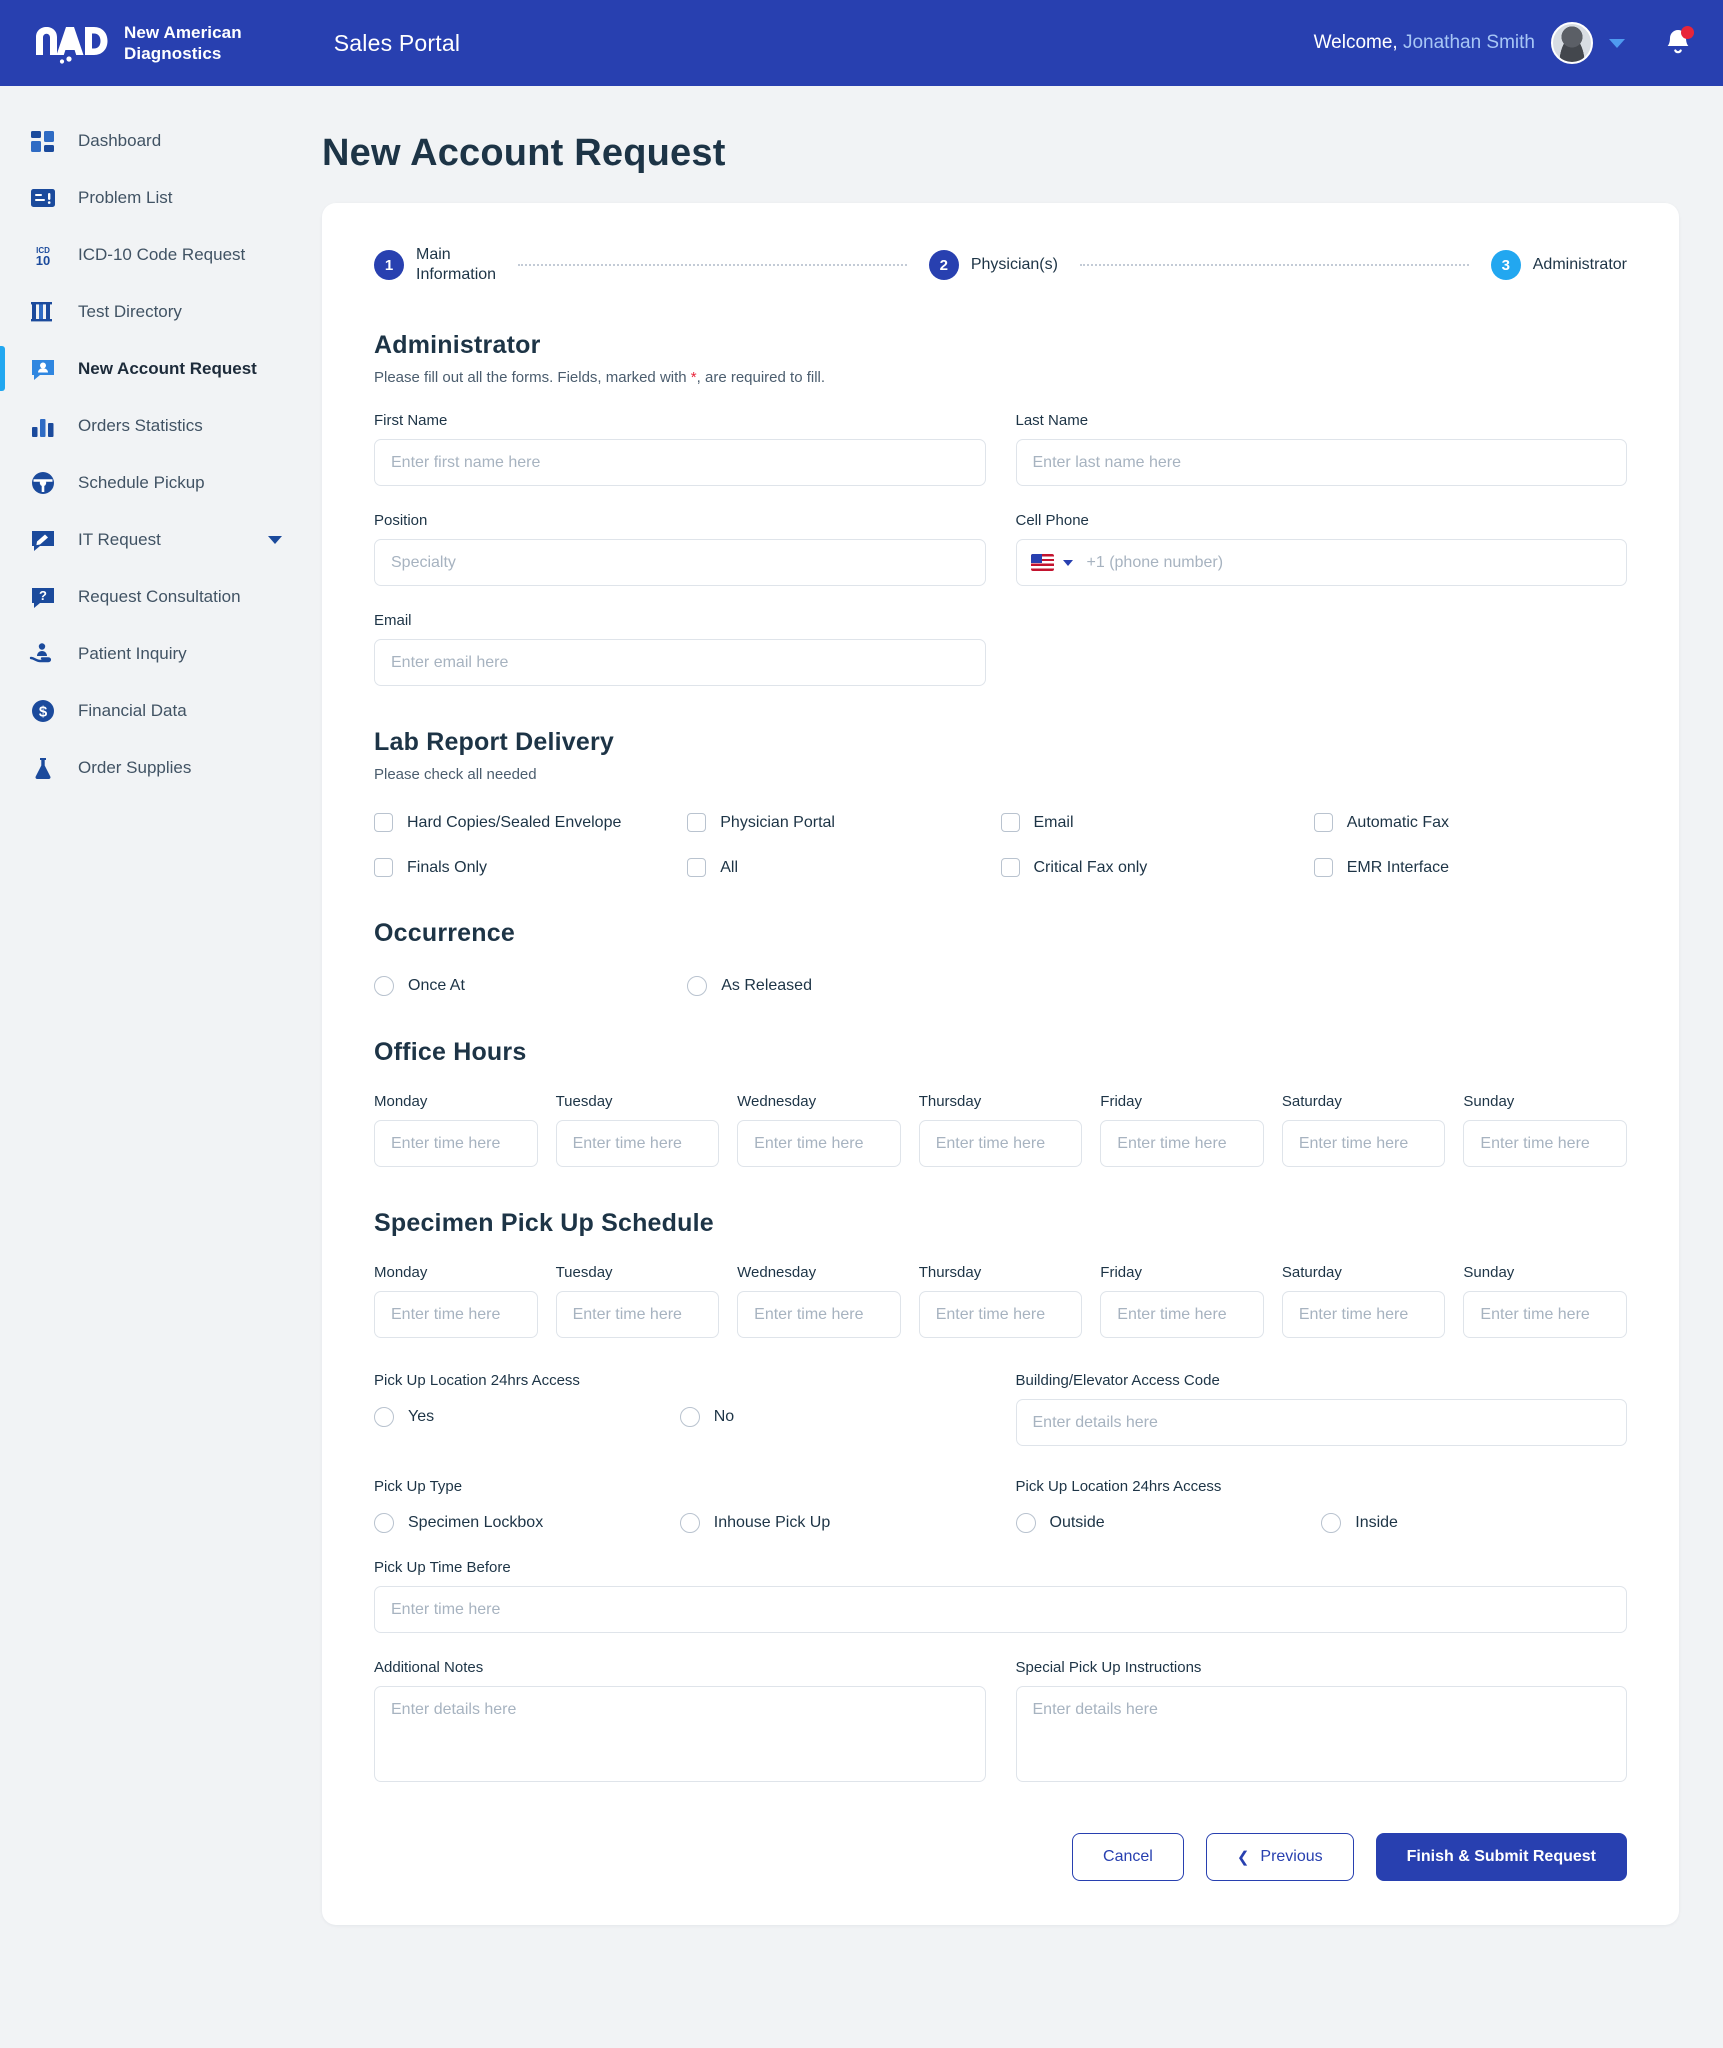  What do you see at coordinates (680, 1734) in the screenshot?
I see `additional-notes-textarea` at bounding box center [680, 1734].